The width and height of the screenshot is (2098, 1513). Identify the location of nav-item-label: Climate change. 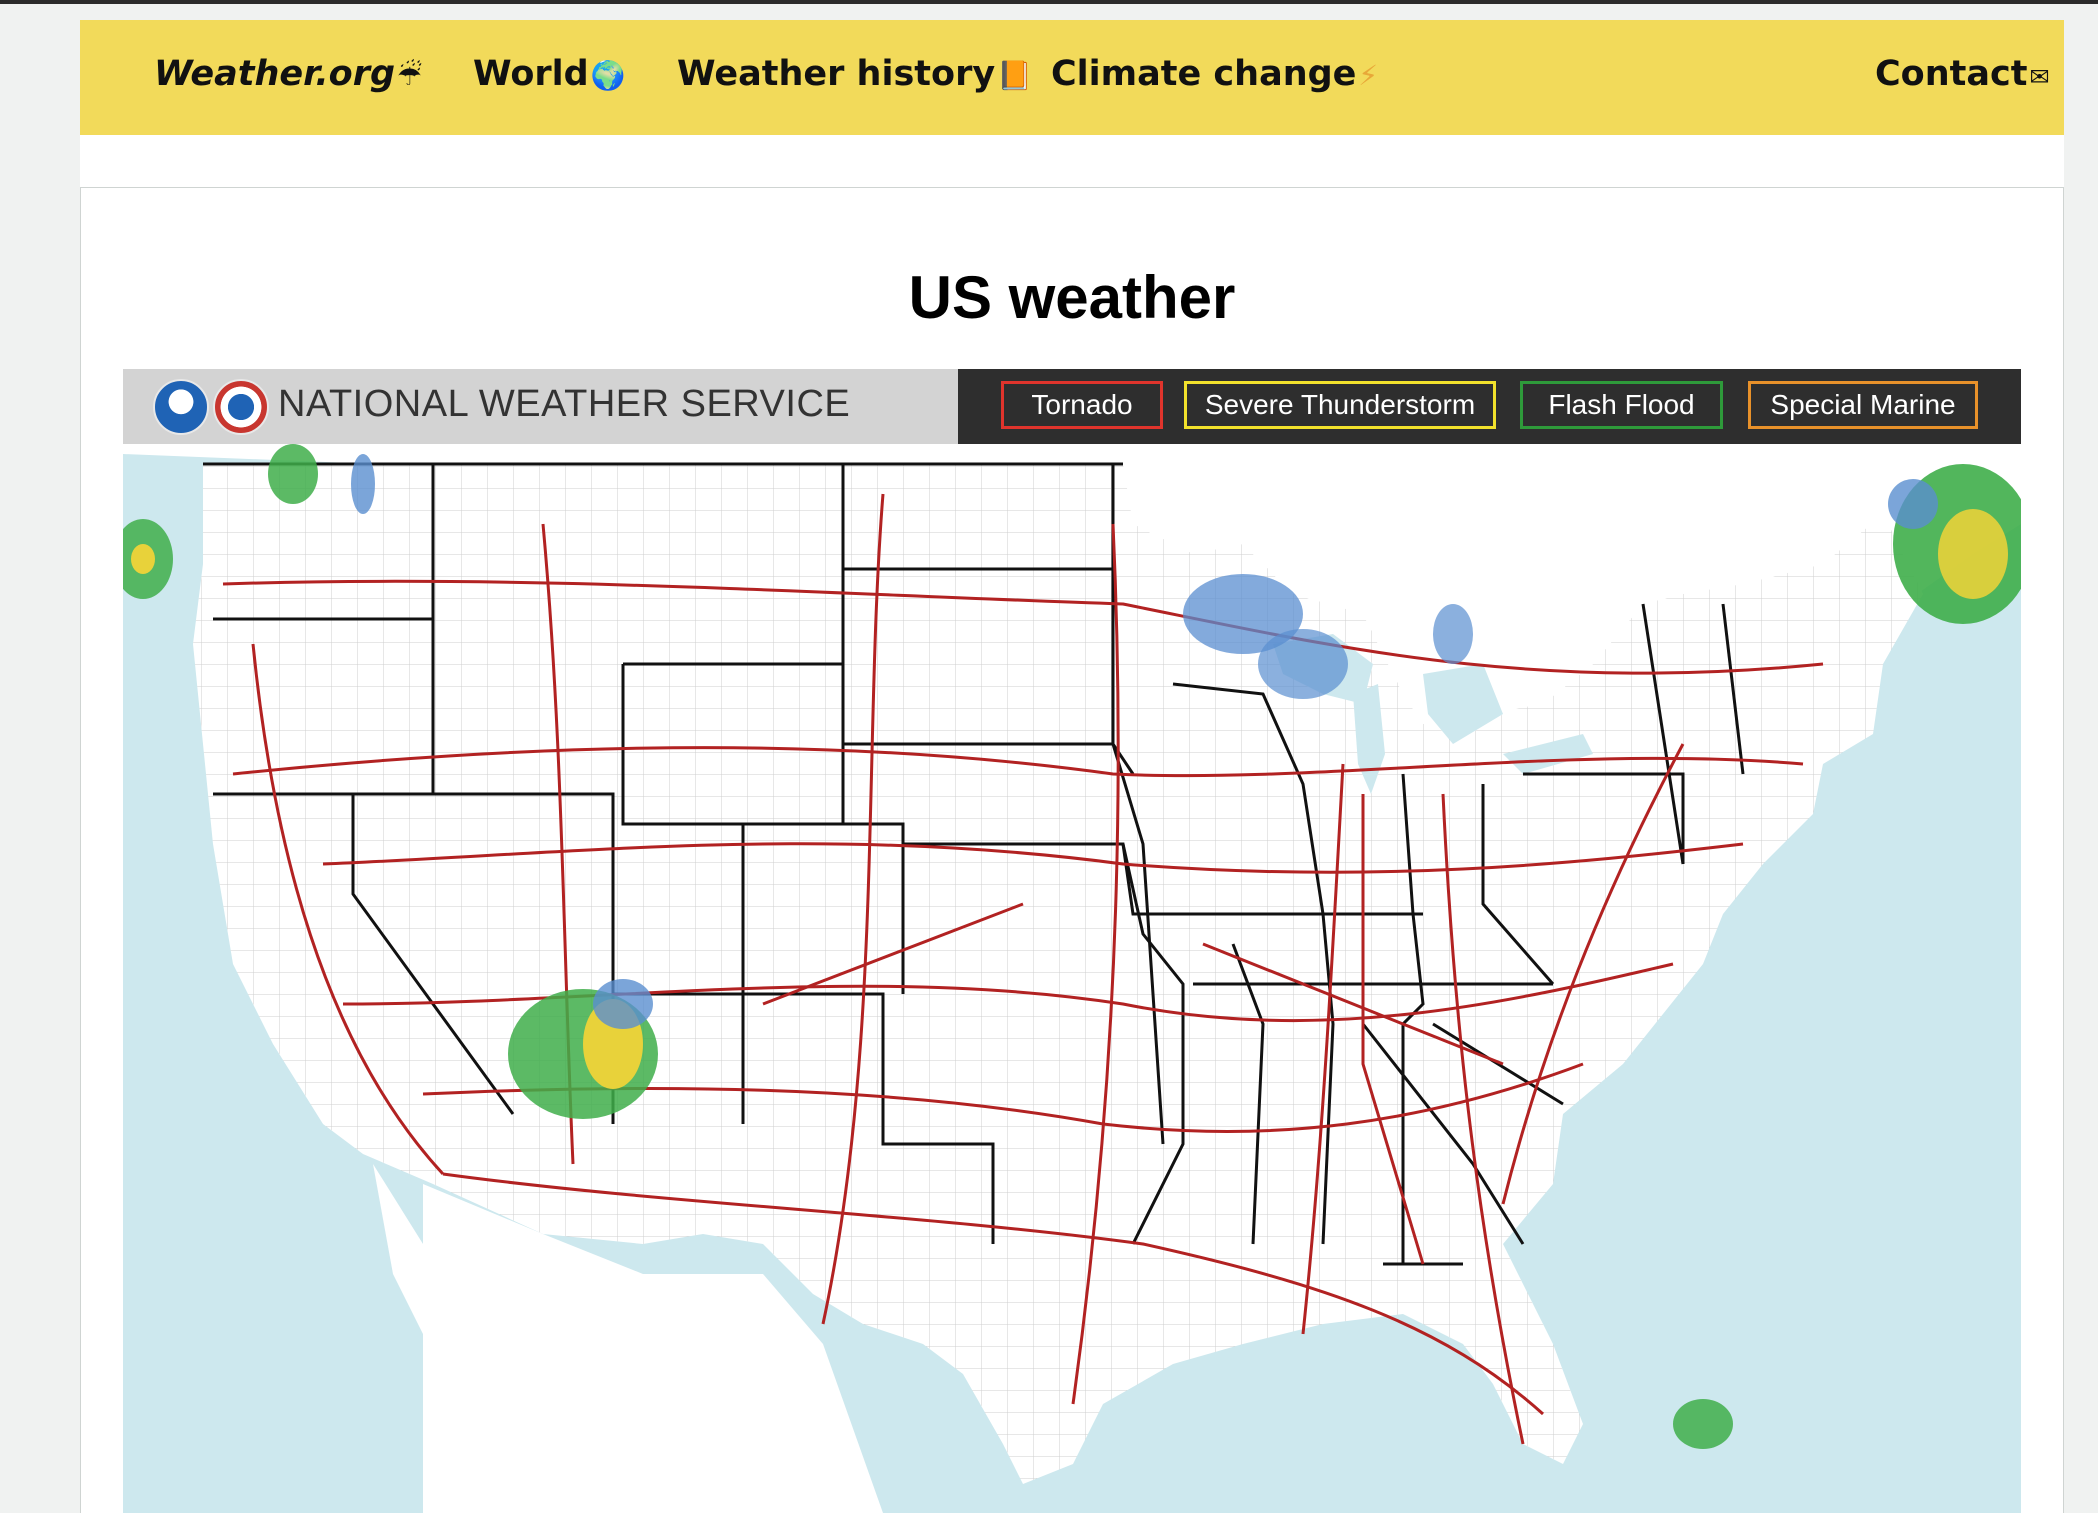
(1204, 74).